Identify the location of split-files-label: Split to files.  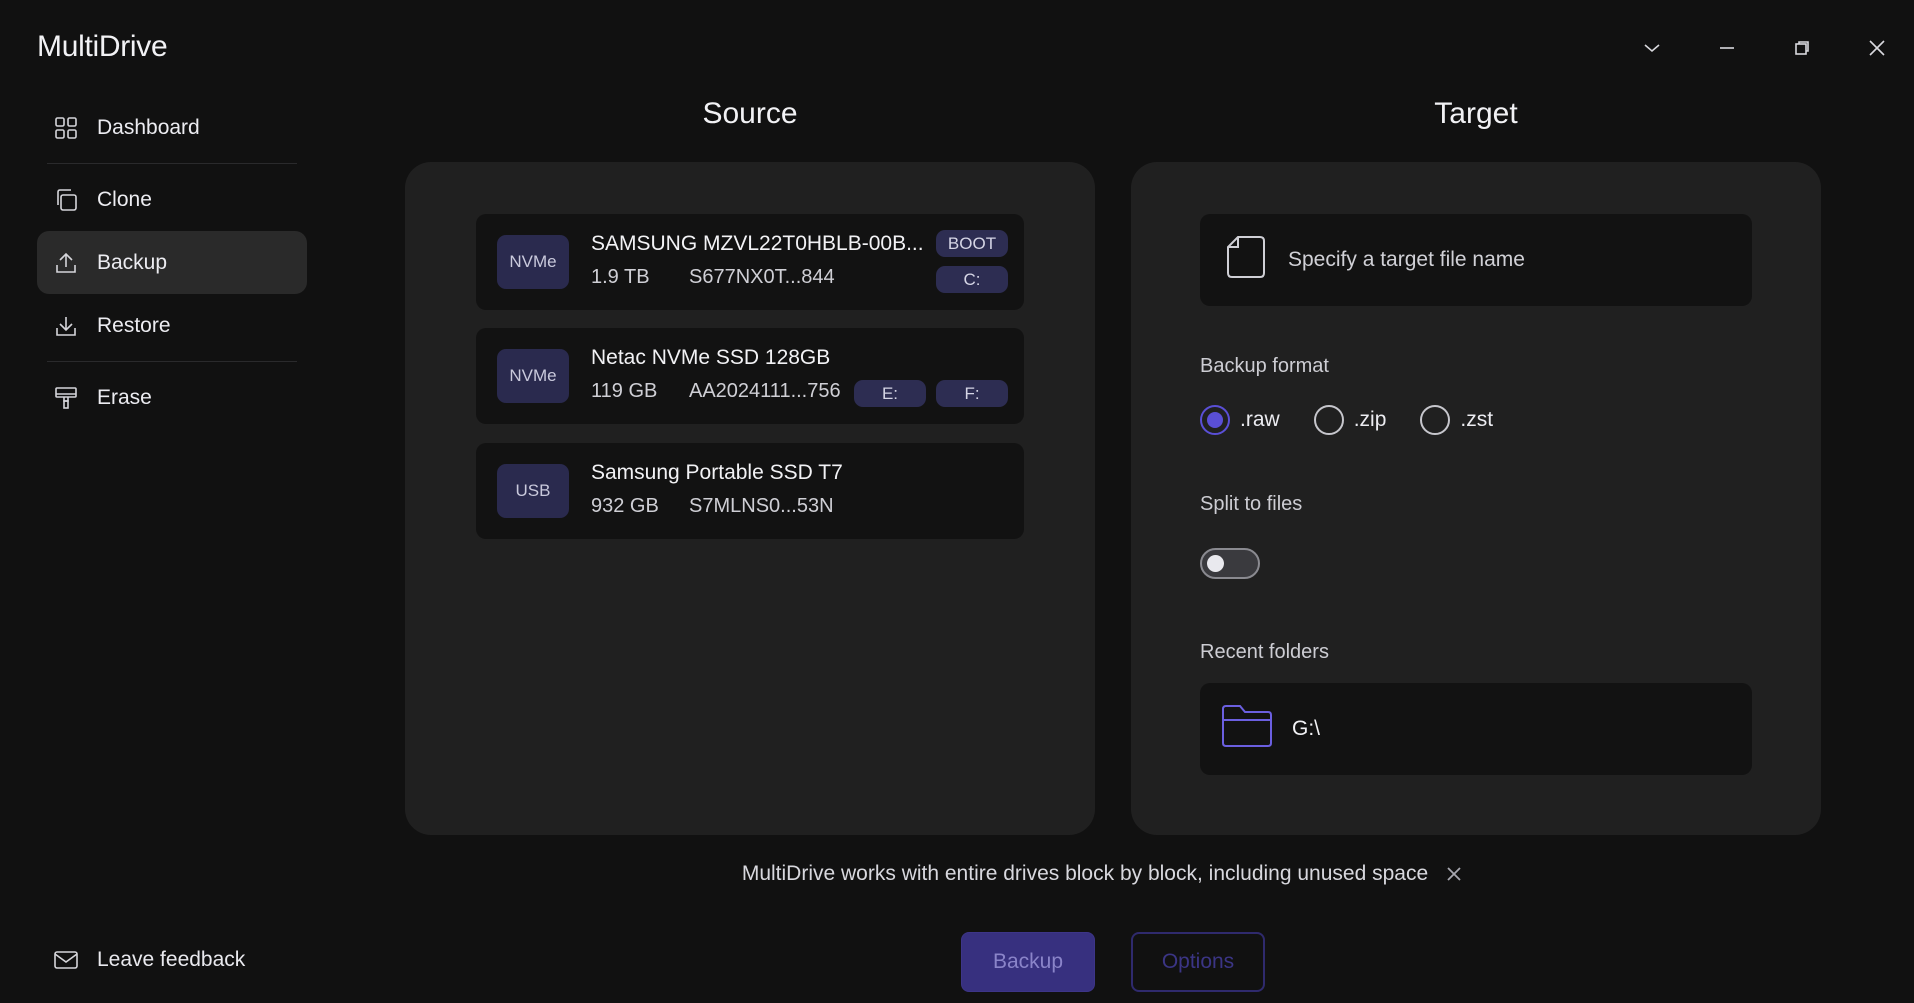
(1251, 504).